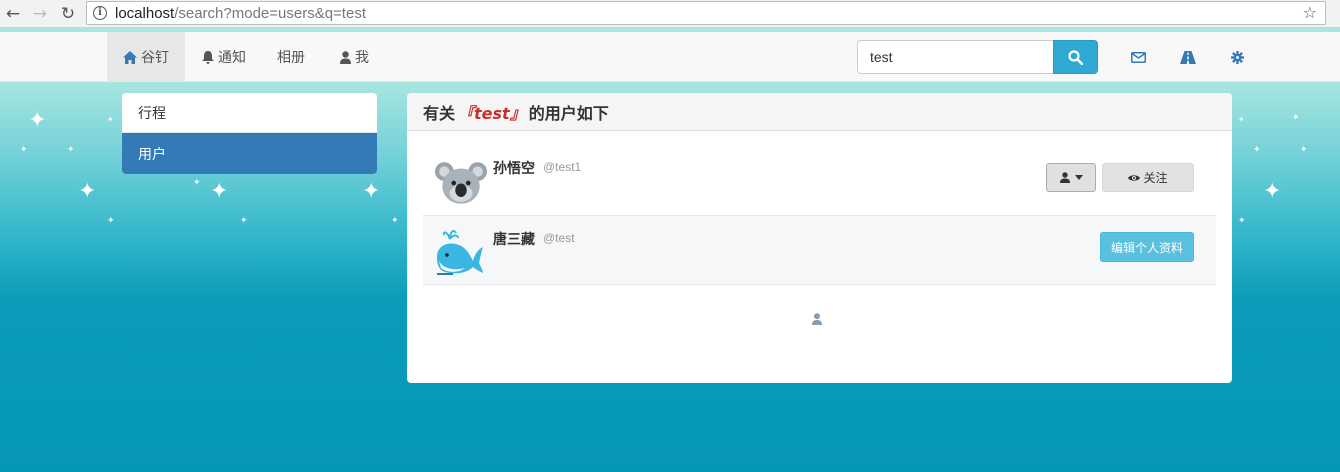  I want to click on nav-item-home: 谷钉, so click(146, 57).